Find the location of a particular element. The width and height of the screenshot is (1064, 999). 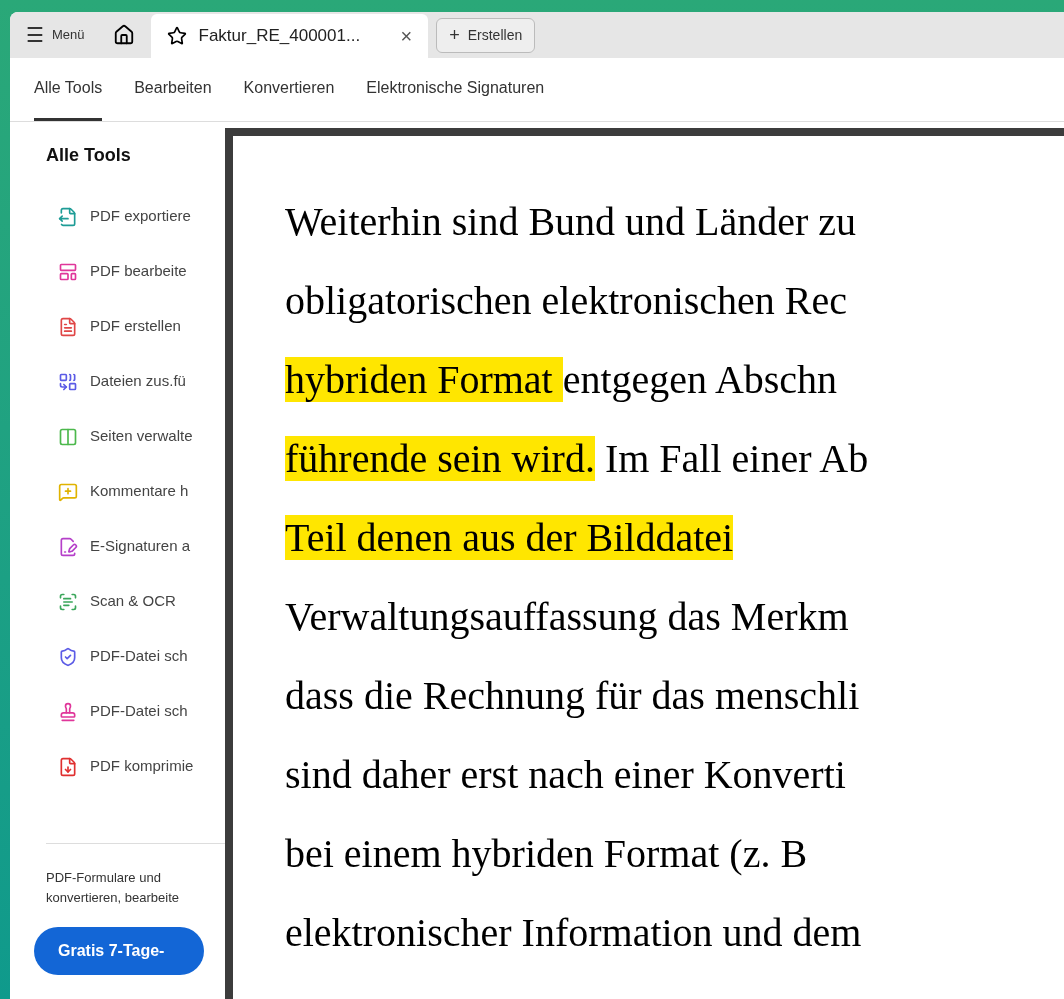

tool-item: Dateien zus.fü is located at coordinates (117, 381).